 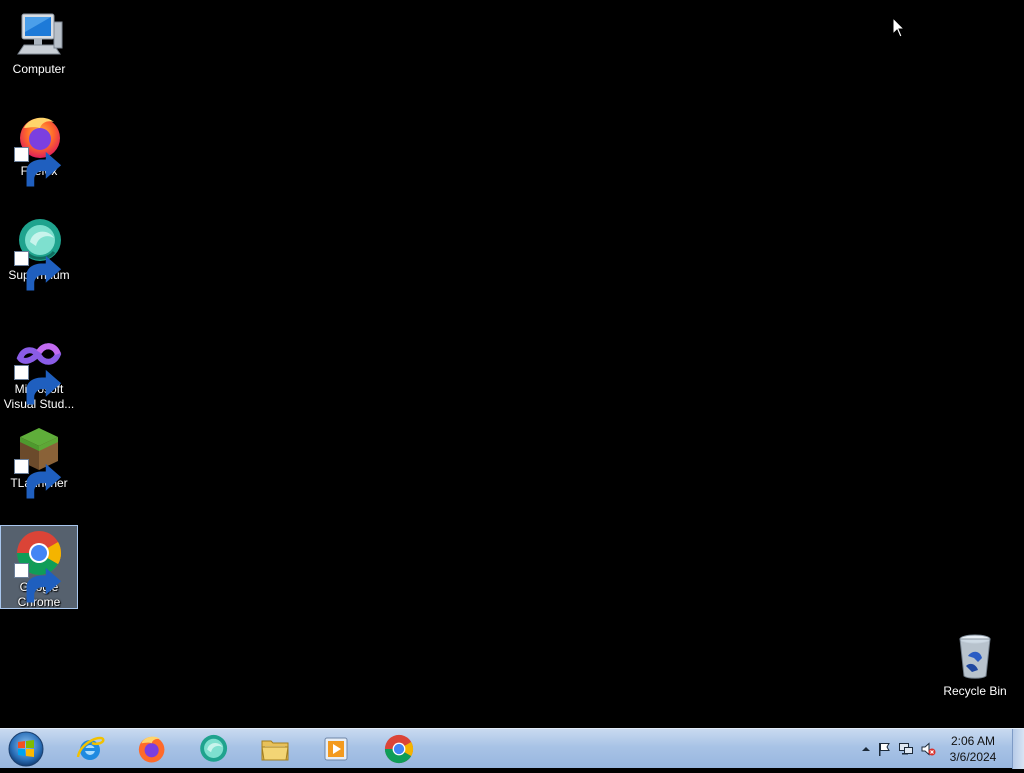 I want to click on taskbar-supermium, so click(x=213, y=749).